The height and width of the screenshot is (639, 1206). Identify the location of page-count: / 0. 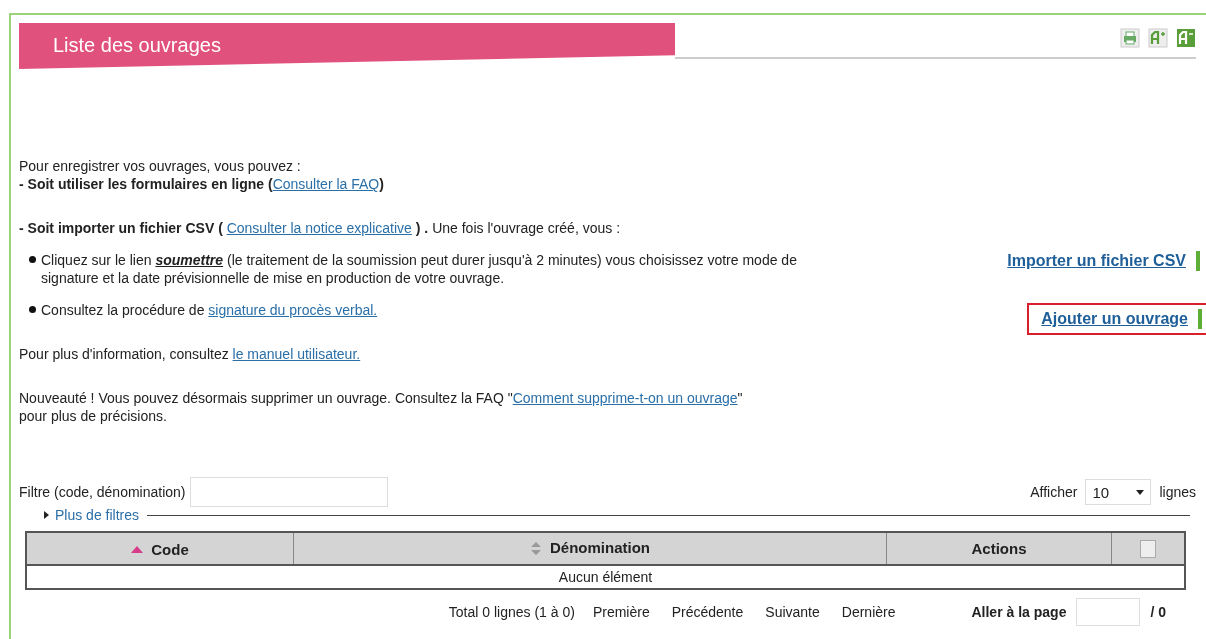
(1158, 612).